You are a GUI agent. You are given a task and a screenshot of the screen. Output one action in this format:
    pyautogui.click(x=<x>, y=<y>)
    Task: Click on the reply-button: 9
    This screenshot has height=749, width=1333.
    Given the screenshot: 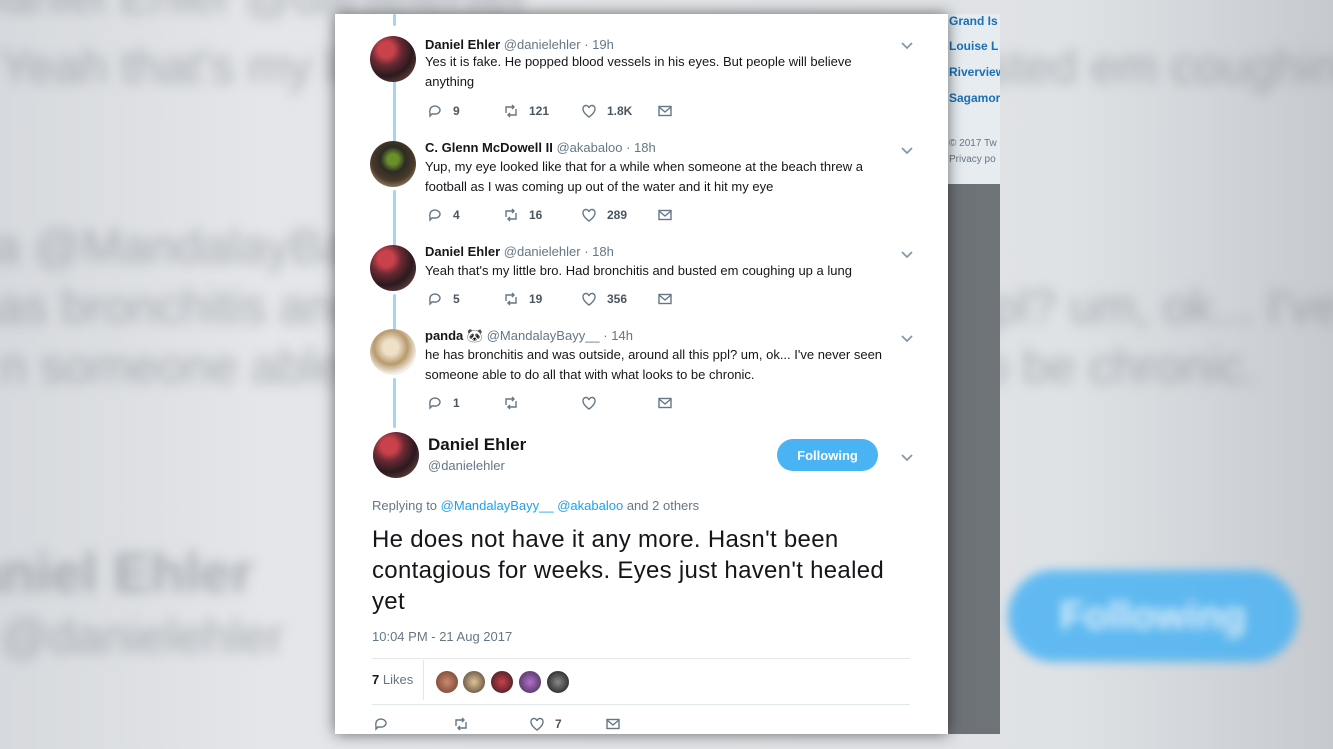 What is the action you would take?
    pyautogui.click(x=443, y=111)
    